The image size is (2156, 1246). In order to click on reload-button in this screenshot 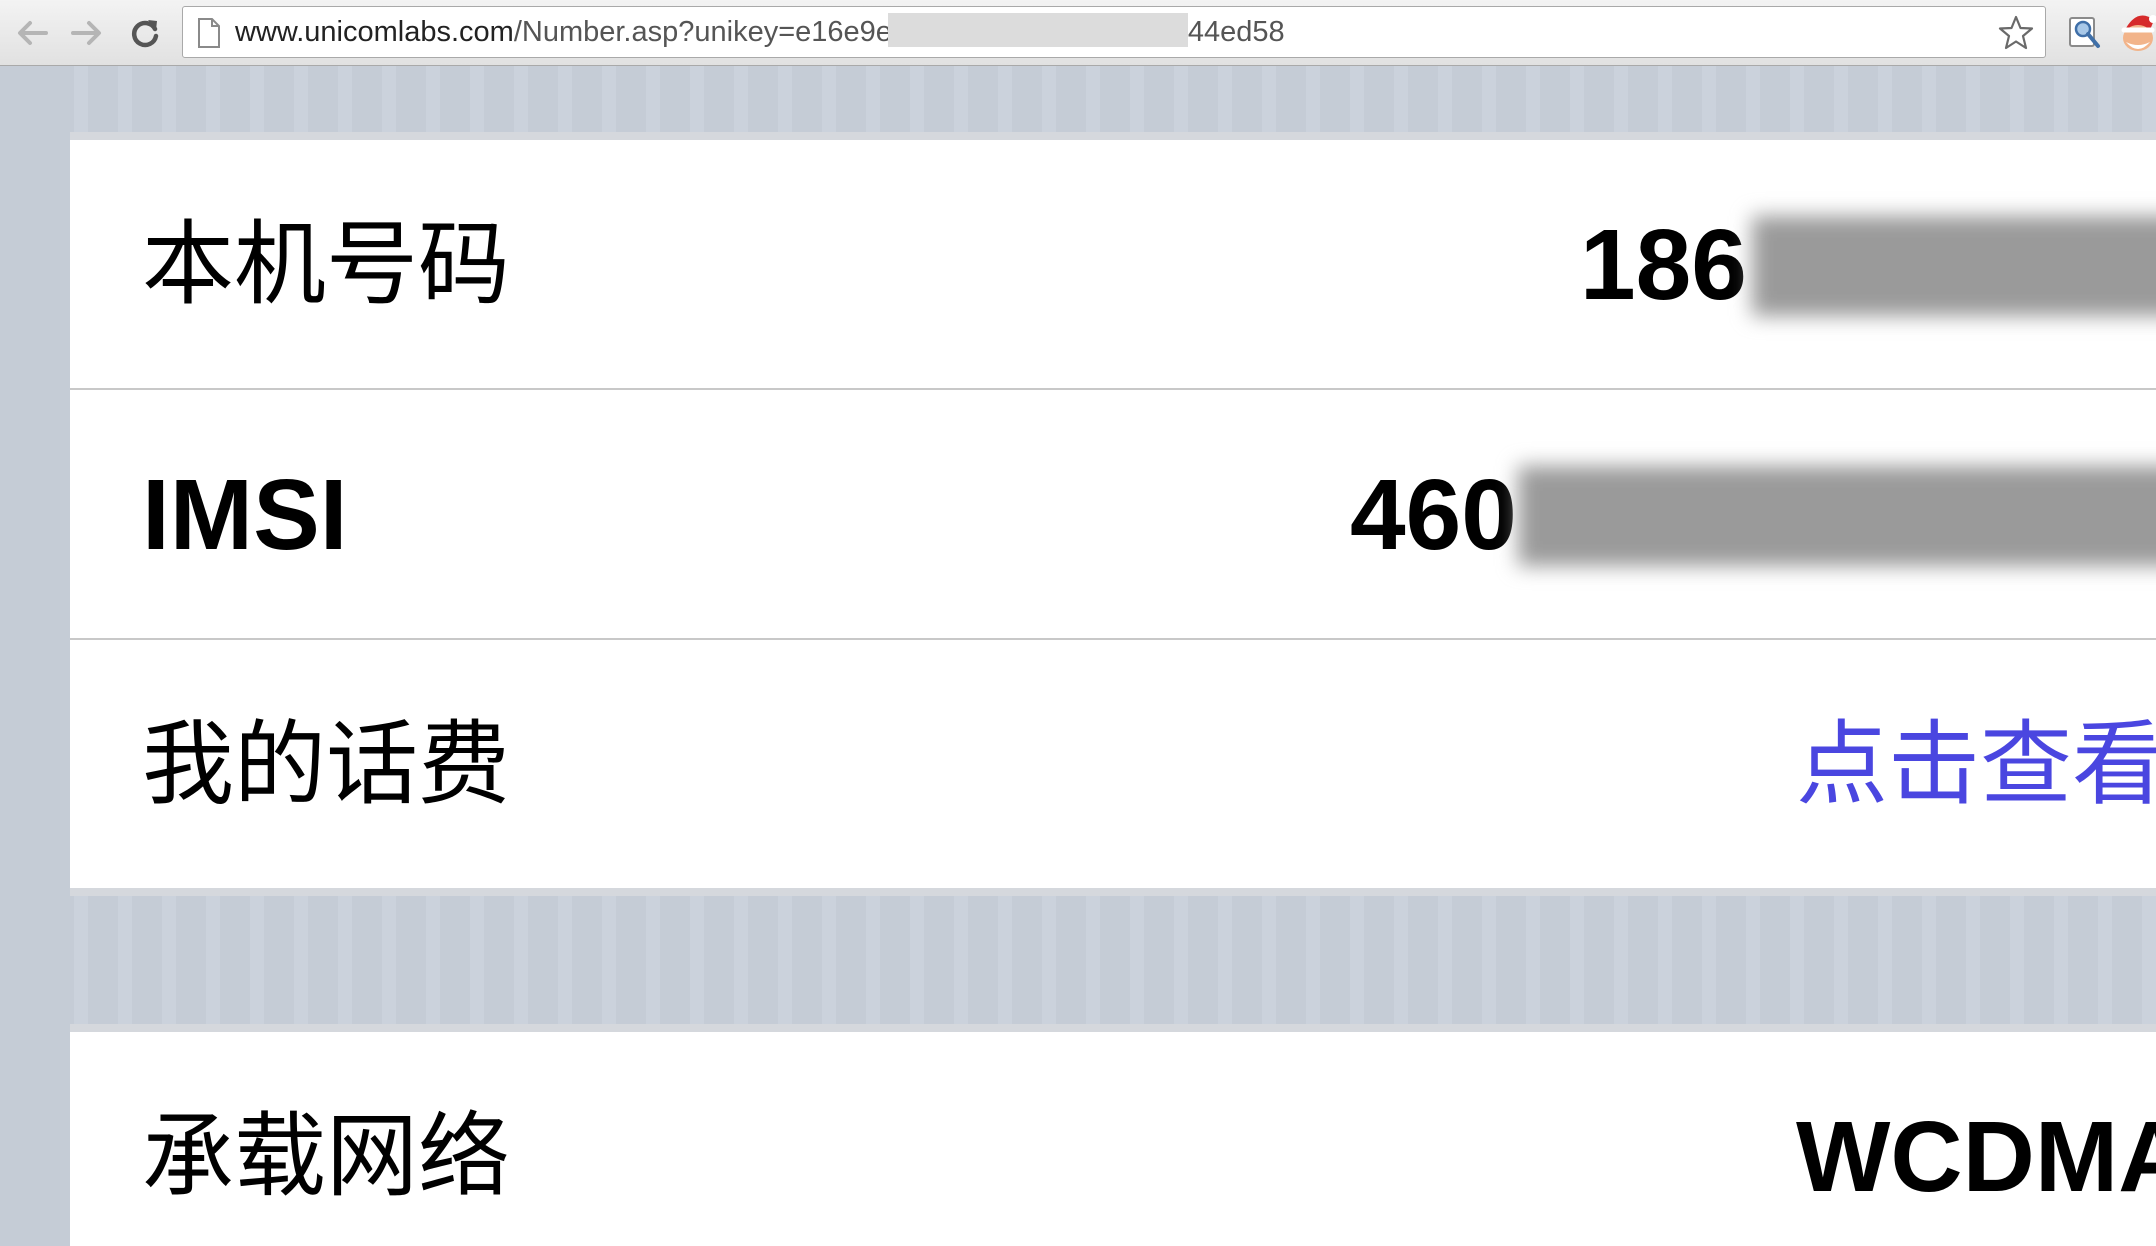, I will do `click(145, 33)`.